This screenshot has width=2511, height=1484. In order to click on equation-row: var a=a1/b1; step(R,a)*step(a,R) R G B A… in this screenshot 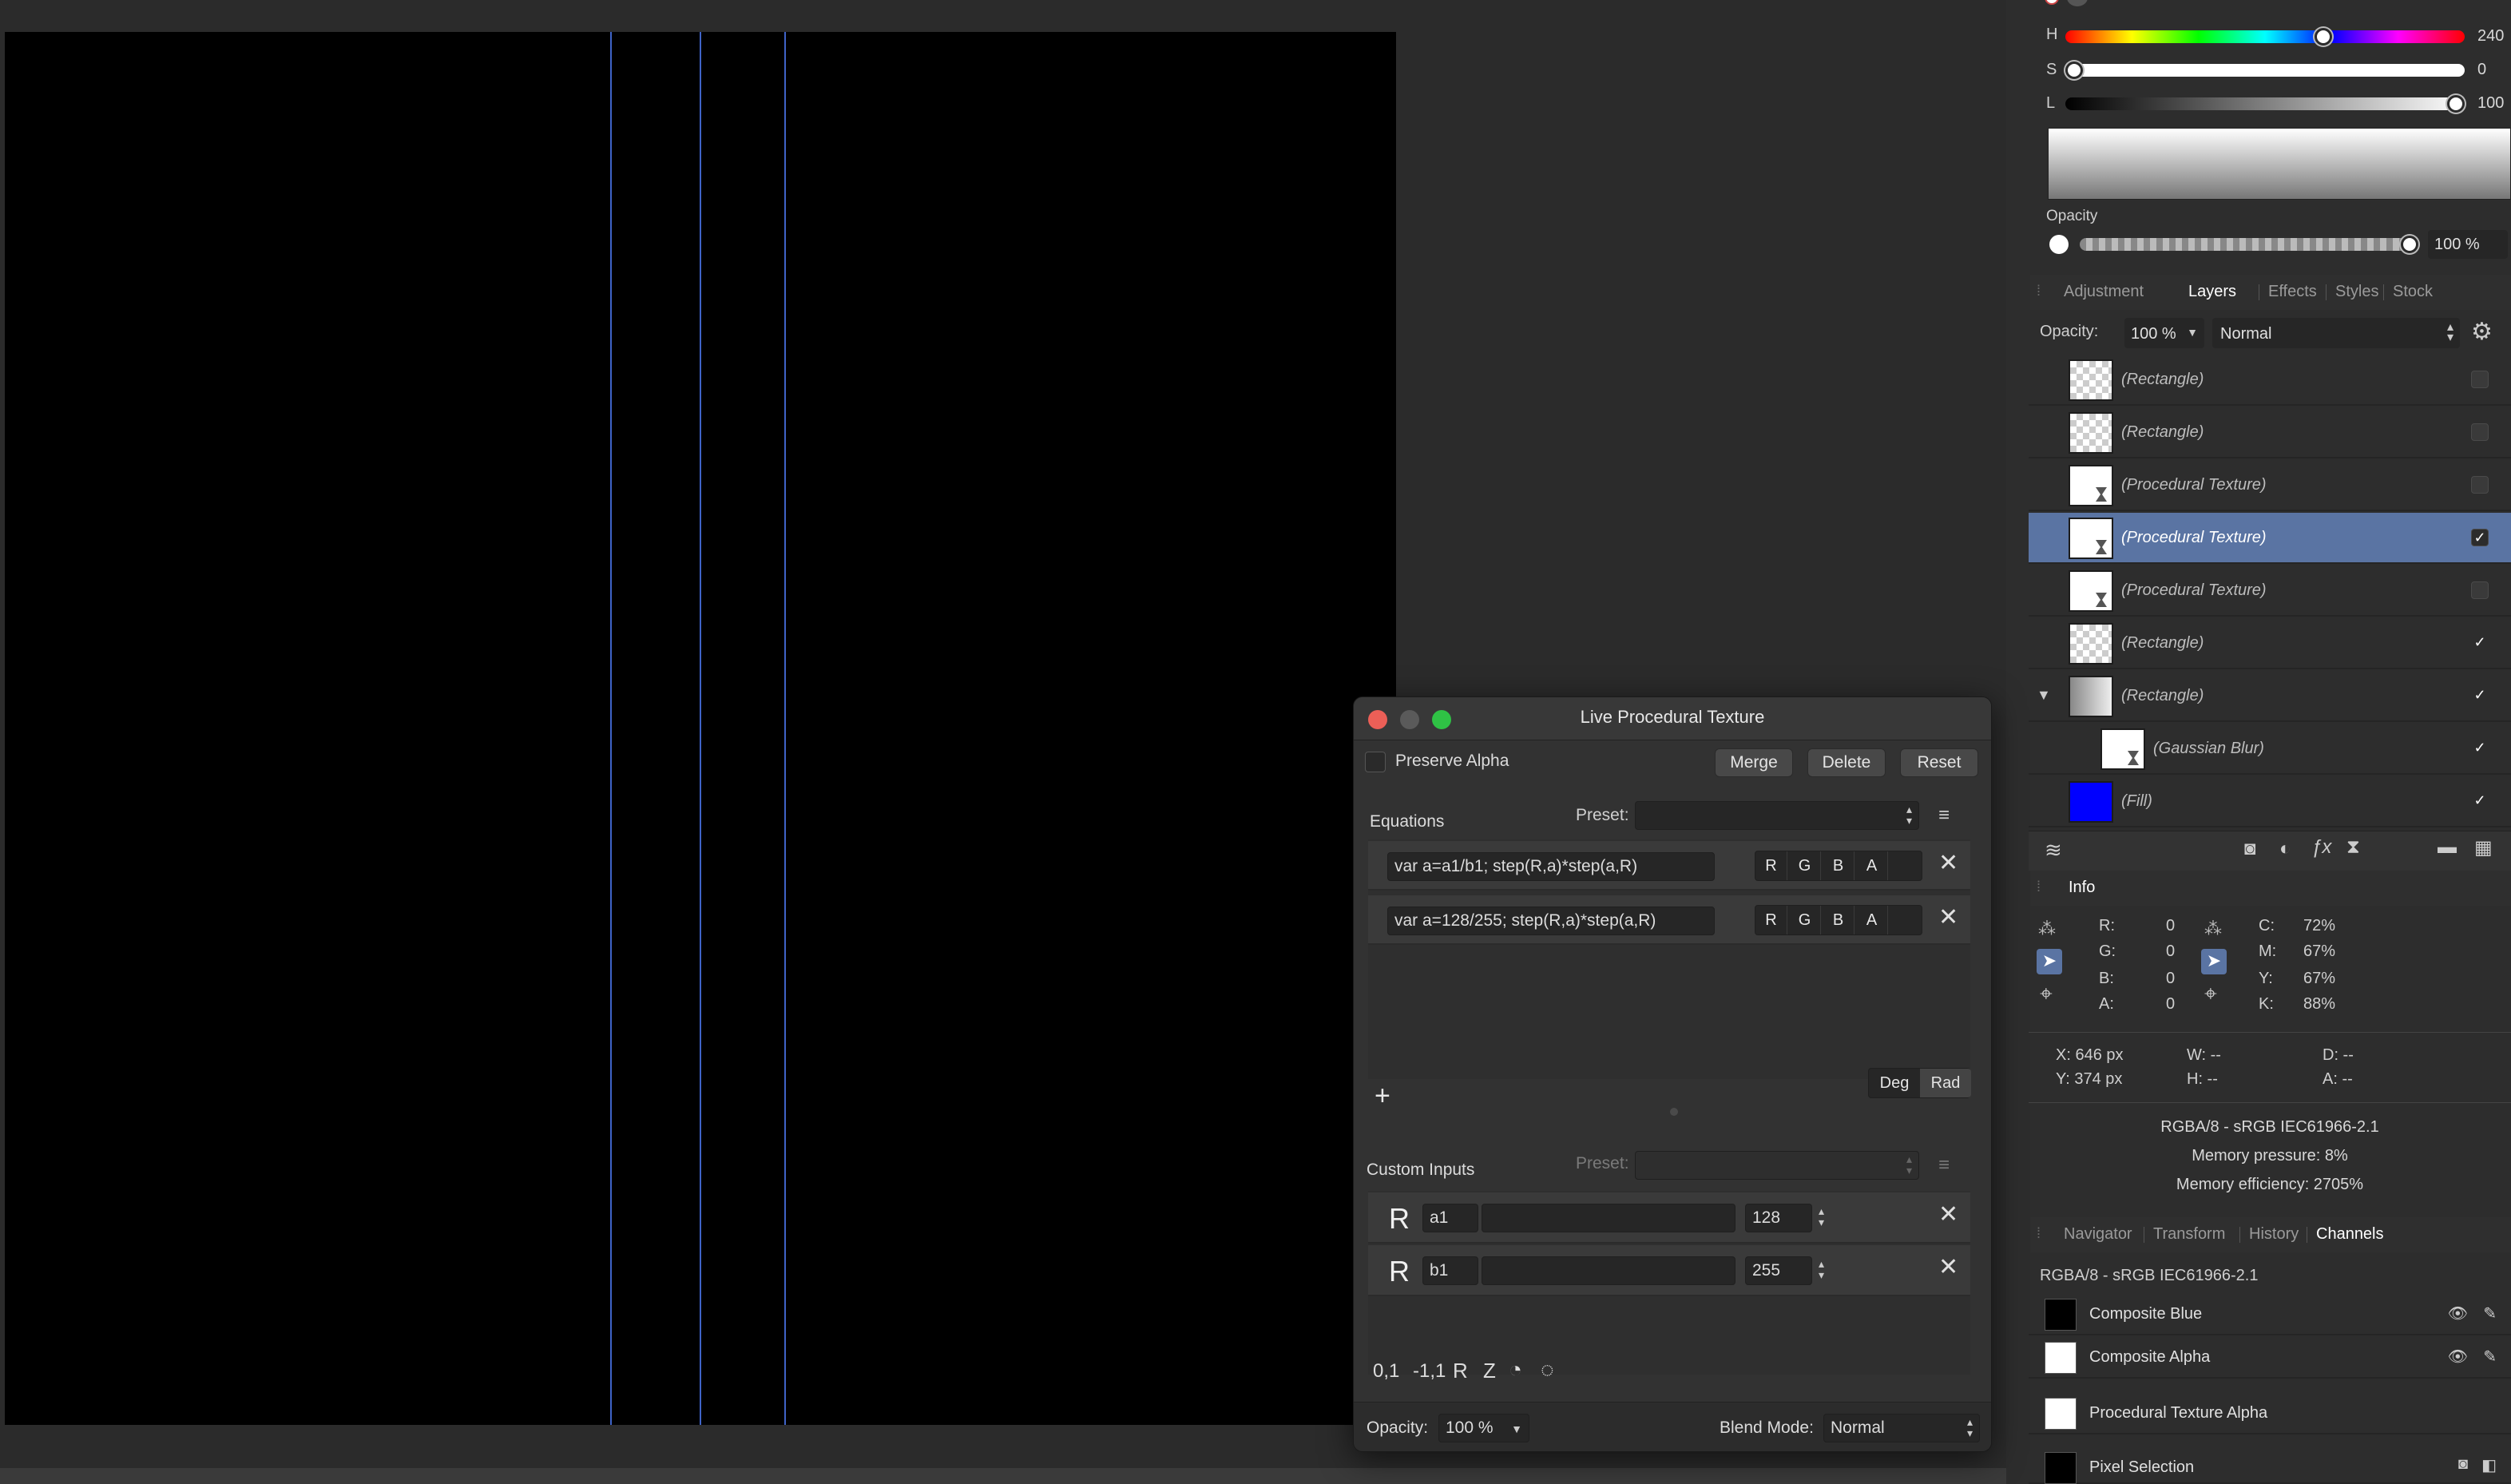, I will do `click(1669, 866)`.